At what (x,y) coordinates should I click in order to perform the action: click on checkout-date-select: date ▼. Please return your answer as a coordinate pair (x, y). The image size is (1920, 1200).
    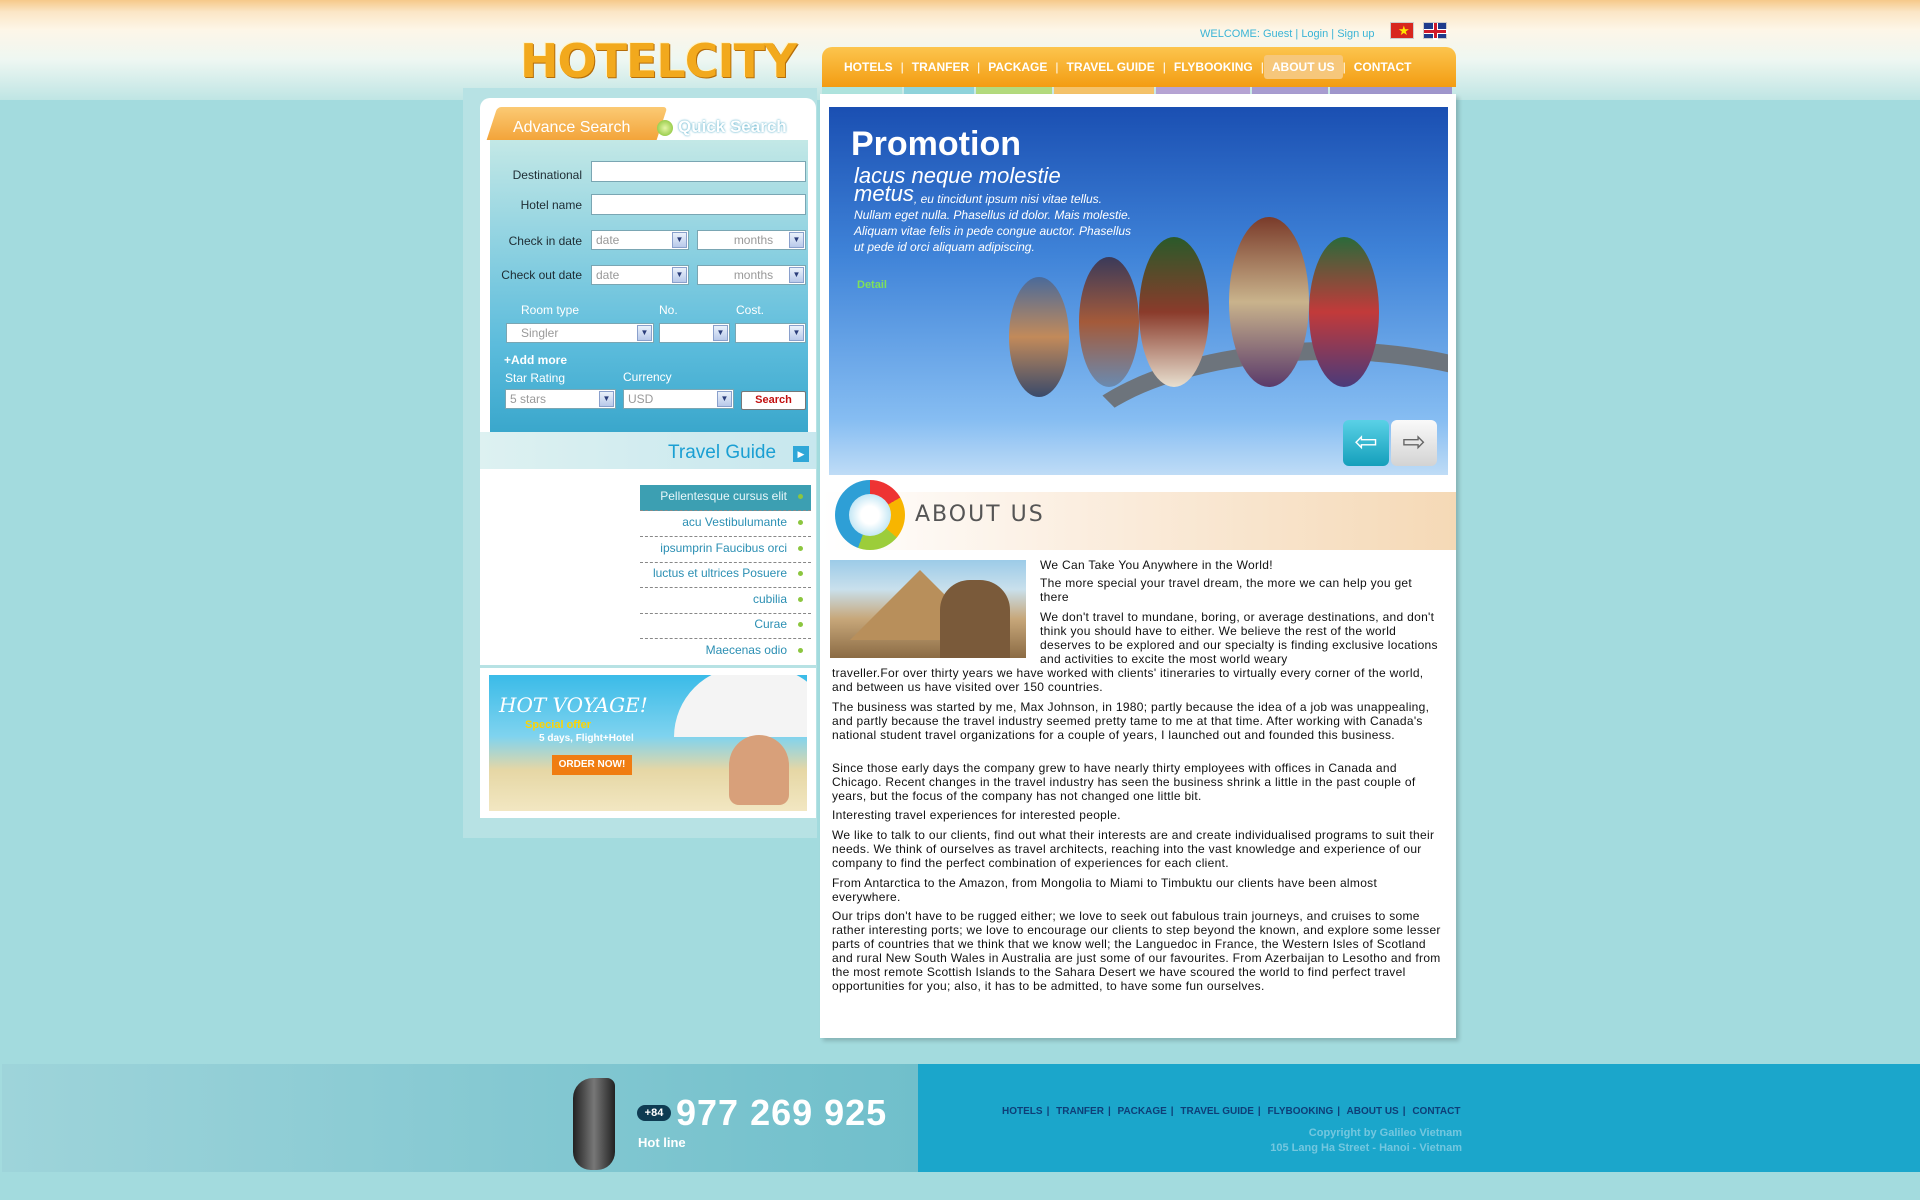
    Looking at the image, I should click on (640, 275).